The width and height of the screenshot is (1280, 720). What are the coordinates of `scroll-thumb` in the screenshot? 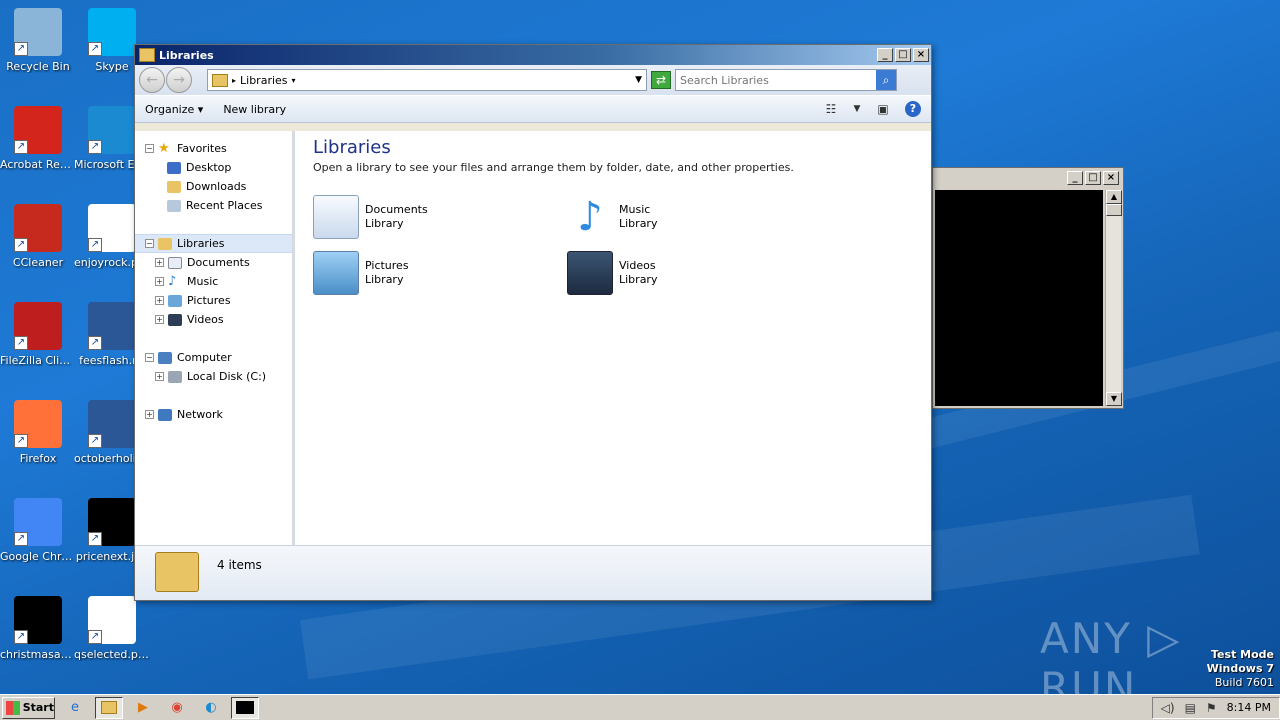 It's located at (1114, 210).